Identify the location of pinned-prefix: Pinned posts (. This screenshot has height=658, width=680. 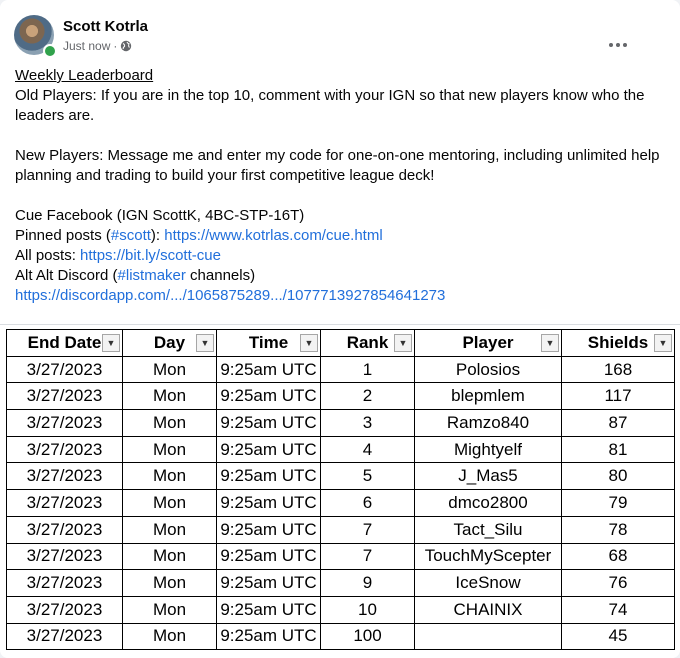
(63, 235).